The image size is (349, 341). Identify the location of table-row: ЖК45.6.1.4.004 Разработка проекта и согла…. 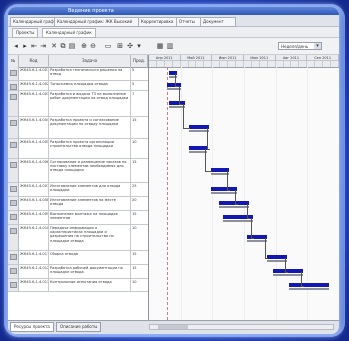
(78, 128).